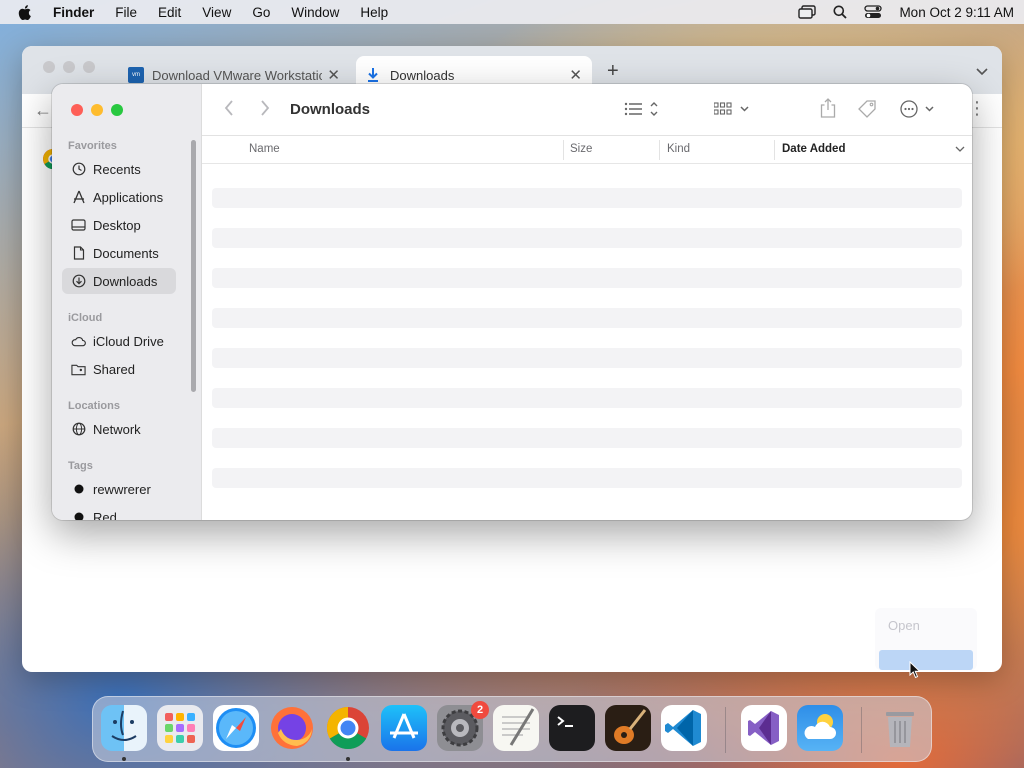 This screenshot has width=1024, height=768. Describe the element at coordinates (813, 149) in the screenshot. I see `column-date-added: Date Added` at that location.